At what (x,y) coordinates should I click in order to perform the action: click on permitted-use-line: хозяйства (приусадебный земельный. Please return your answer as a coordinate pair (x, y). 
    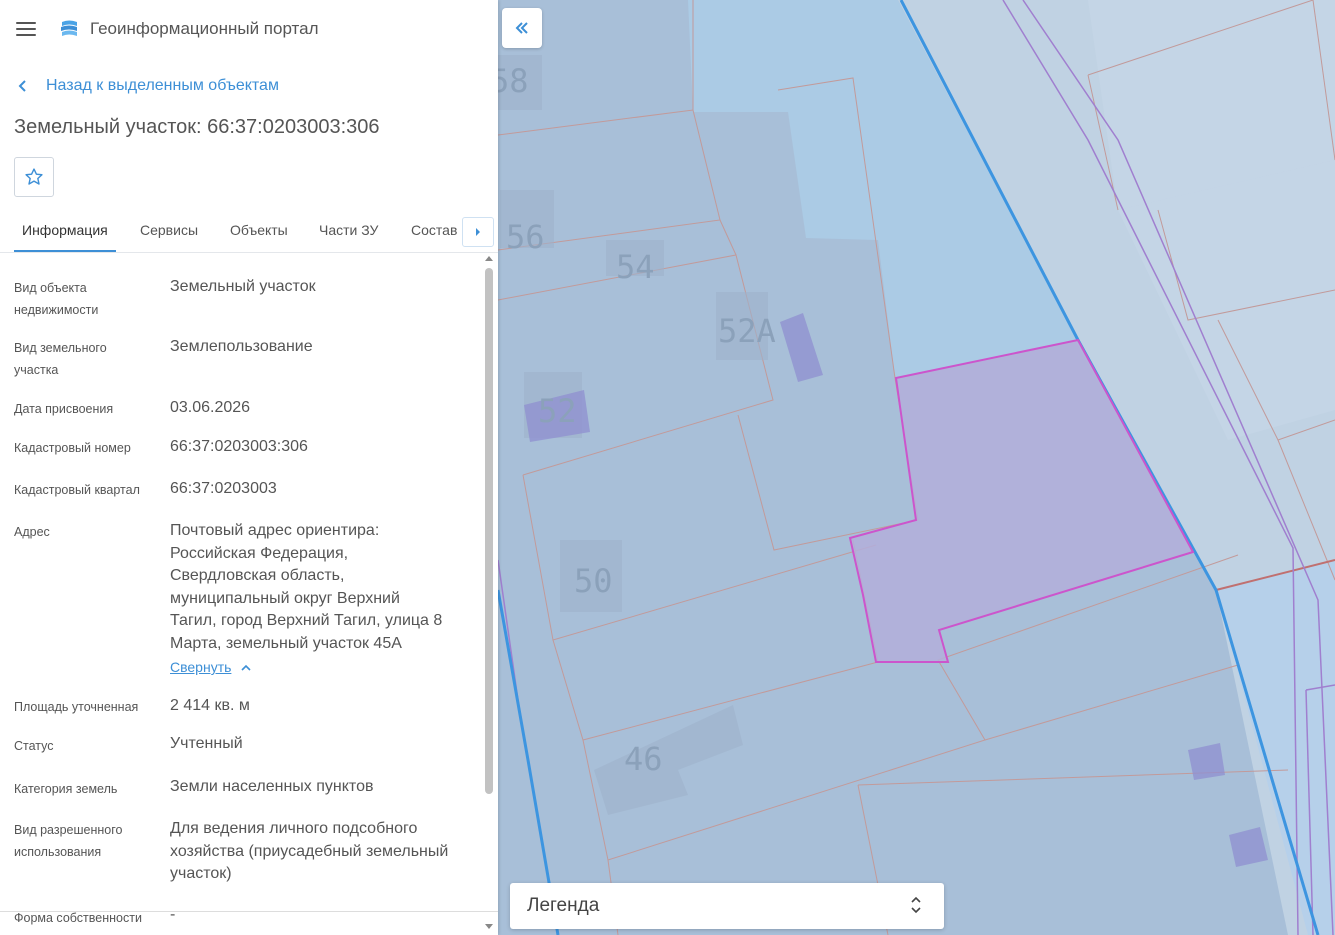
    Looking at the image, I should click on (309, 851).